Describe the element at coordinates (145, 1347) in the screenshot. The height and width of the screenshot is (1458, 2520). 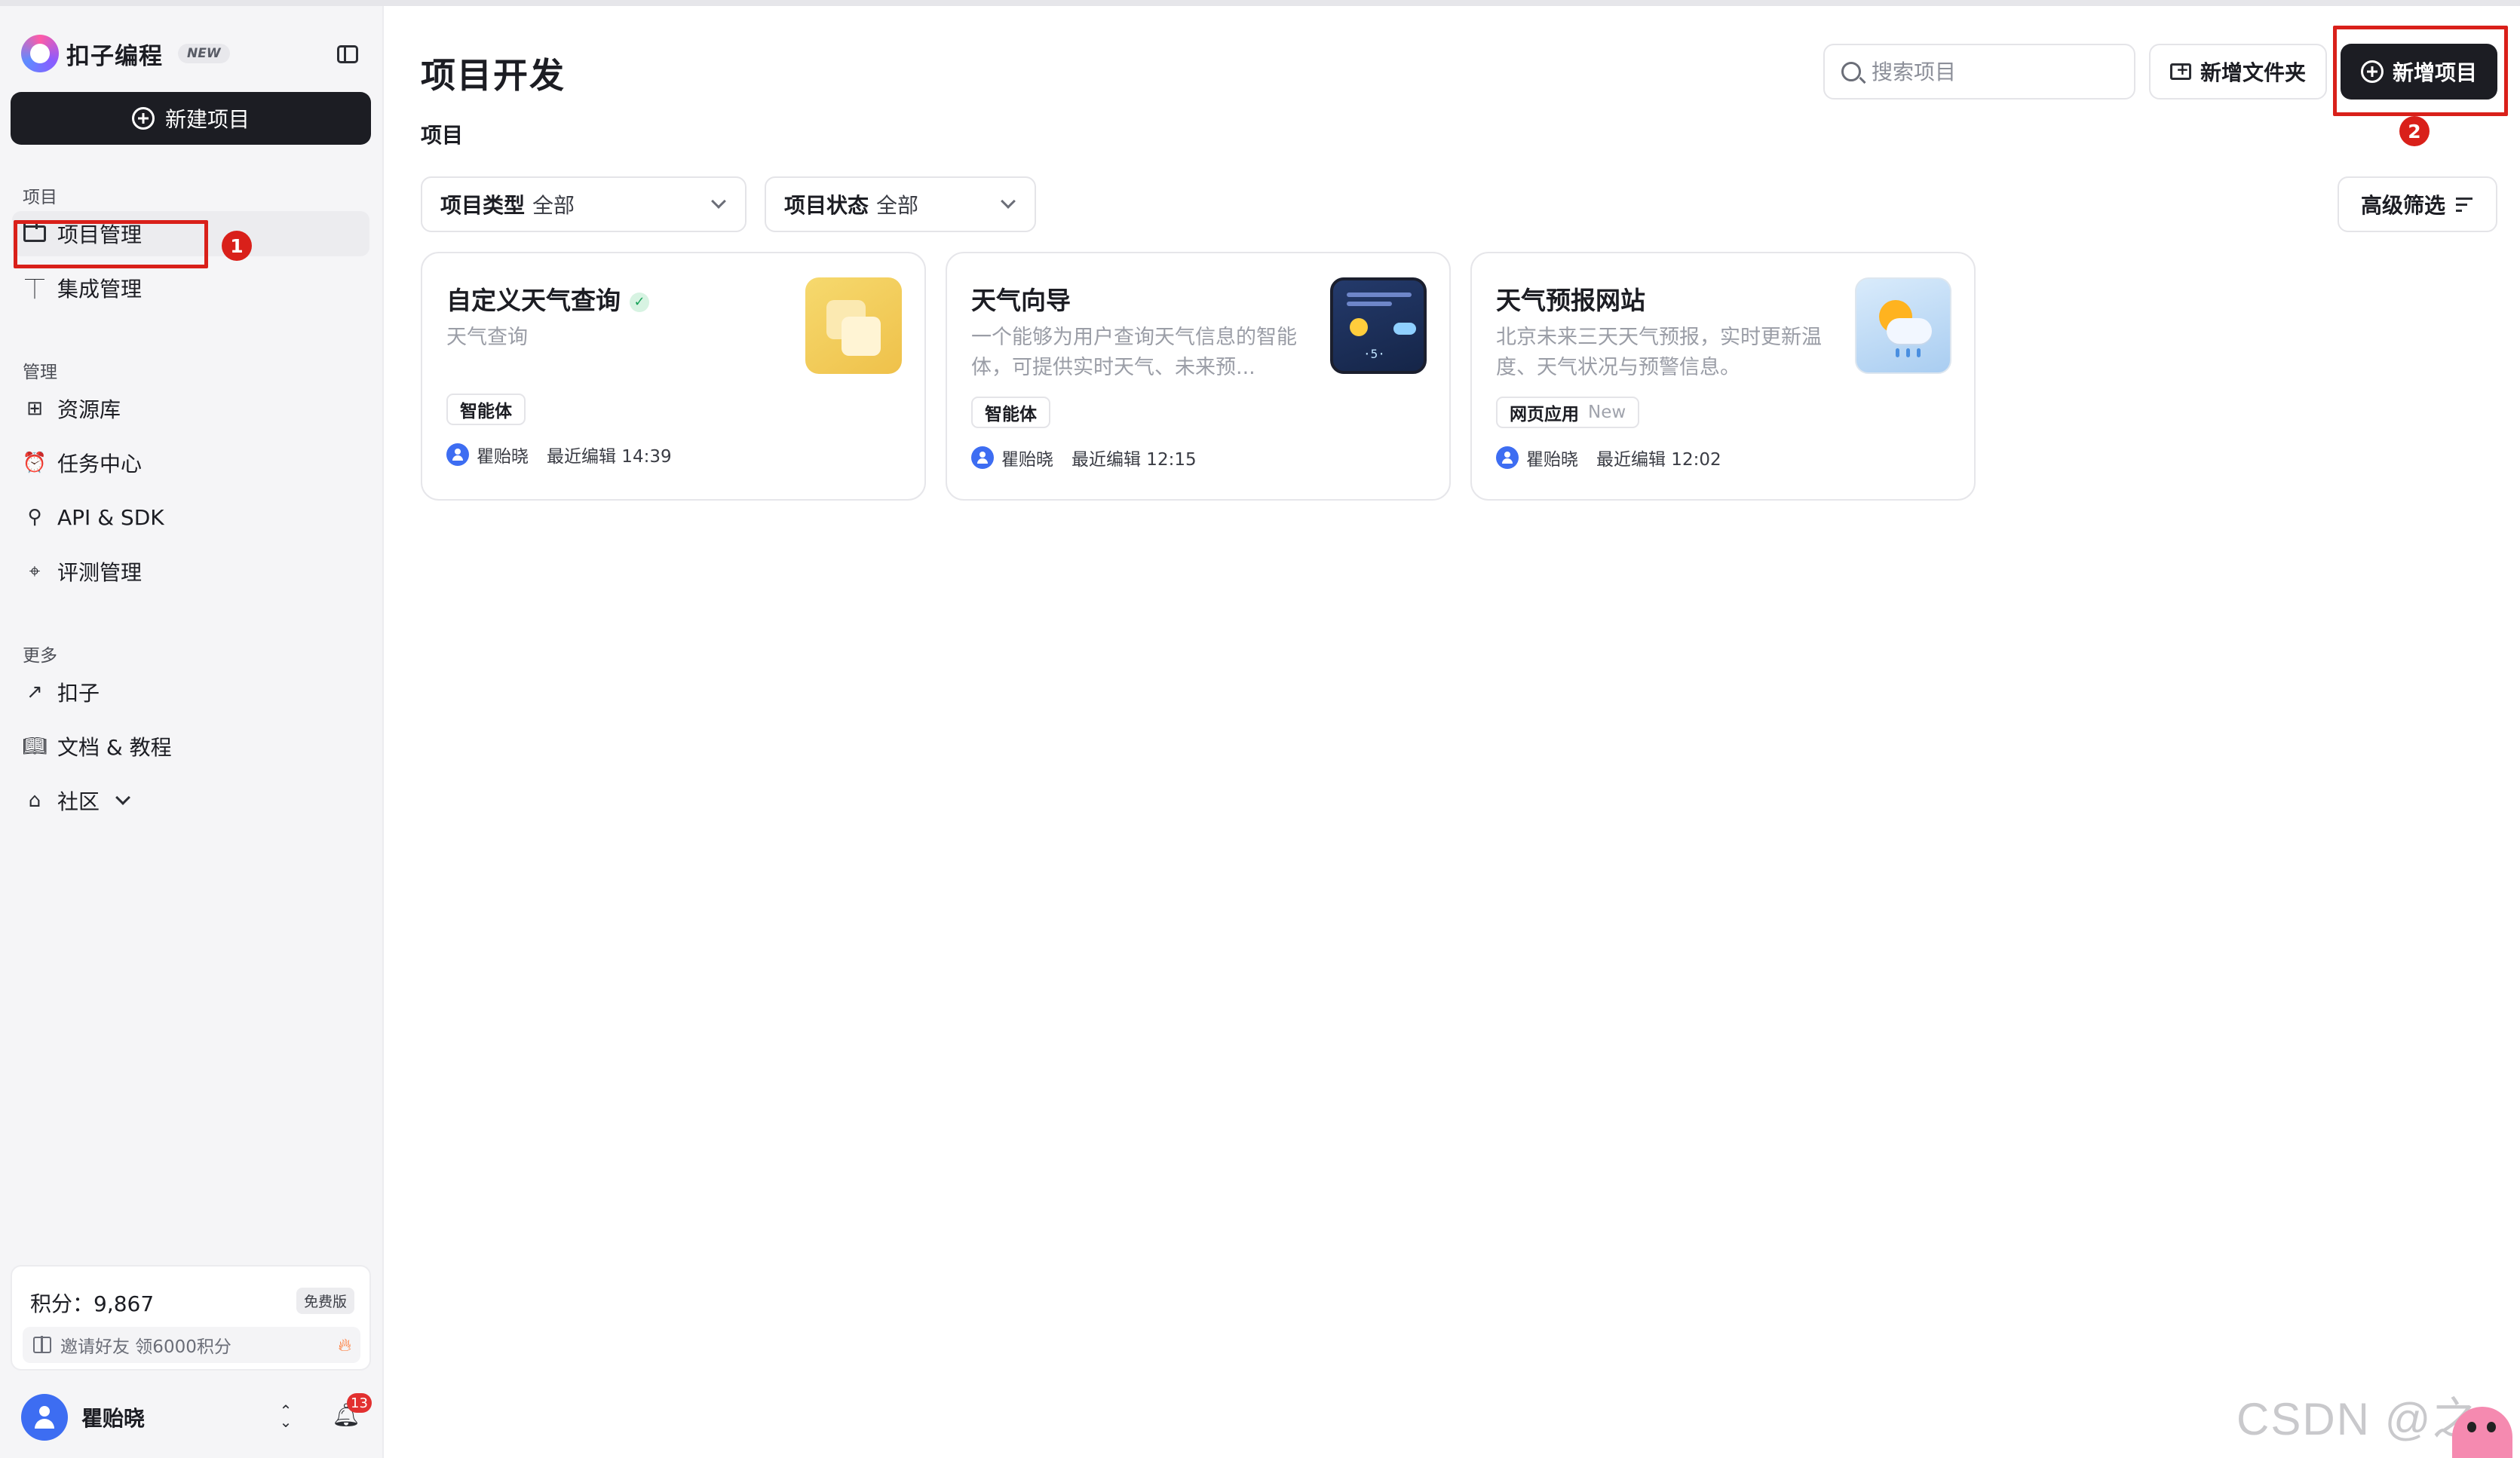
I see `invite-text: 邀请好友 领6000积分` at that location.